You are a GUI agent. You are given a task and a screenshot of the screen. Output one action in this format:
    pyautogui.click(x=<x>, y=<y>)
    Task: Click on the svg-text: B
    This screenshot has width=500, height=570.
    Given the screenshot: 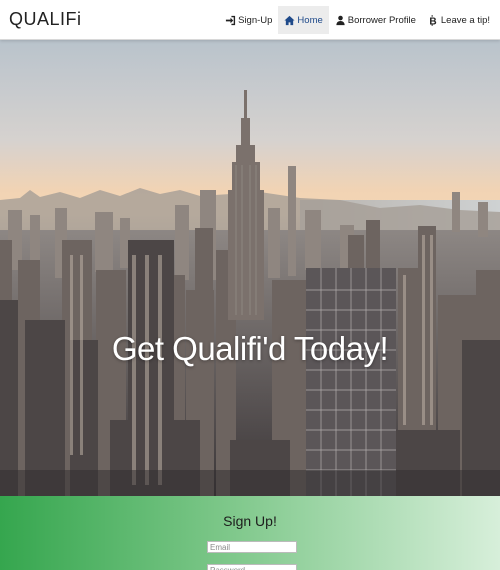 What is the action you would take?
    pyautogui.click(x=432, y=20)
    